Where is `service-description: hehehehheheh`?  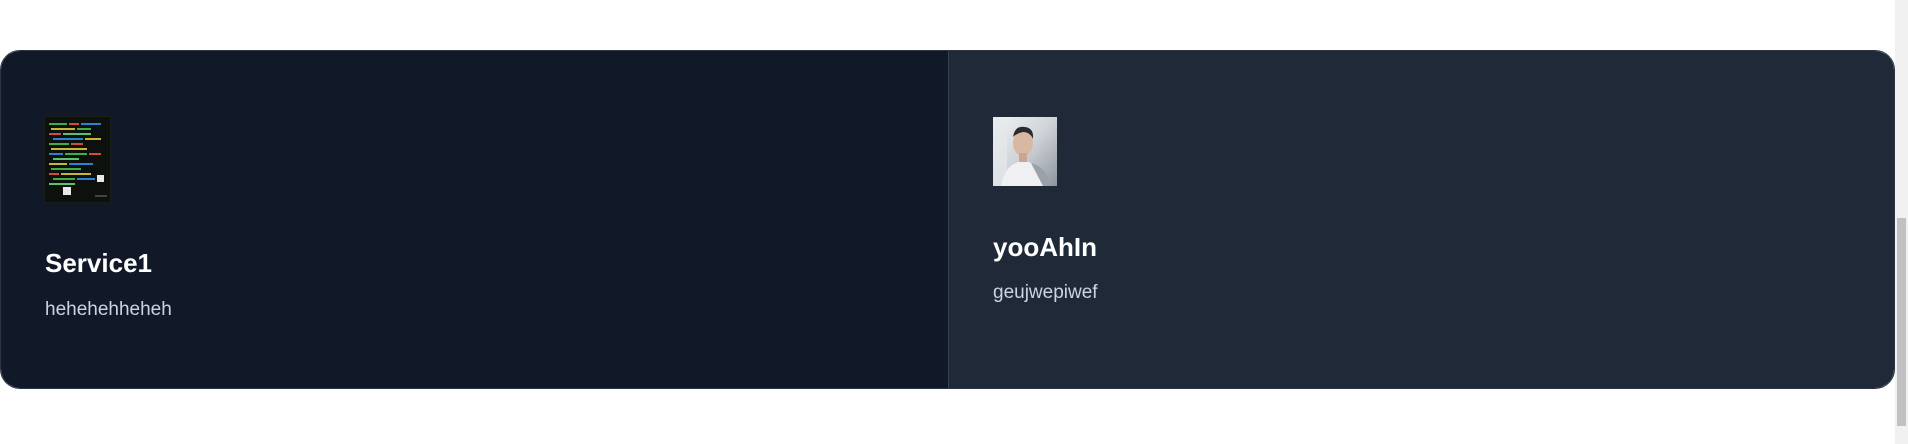 service-description: hehehehheheh is located at coordinates (108, 309).